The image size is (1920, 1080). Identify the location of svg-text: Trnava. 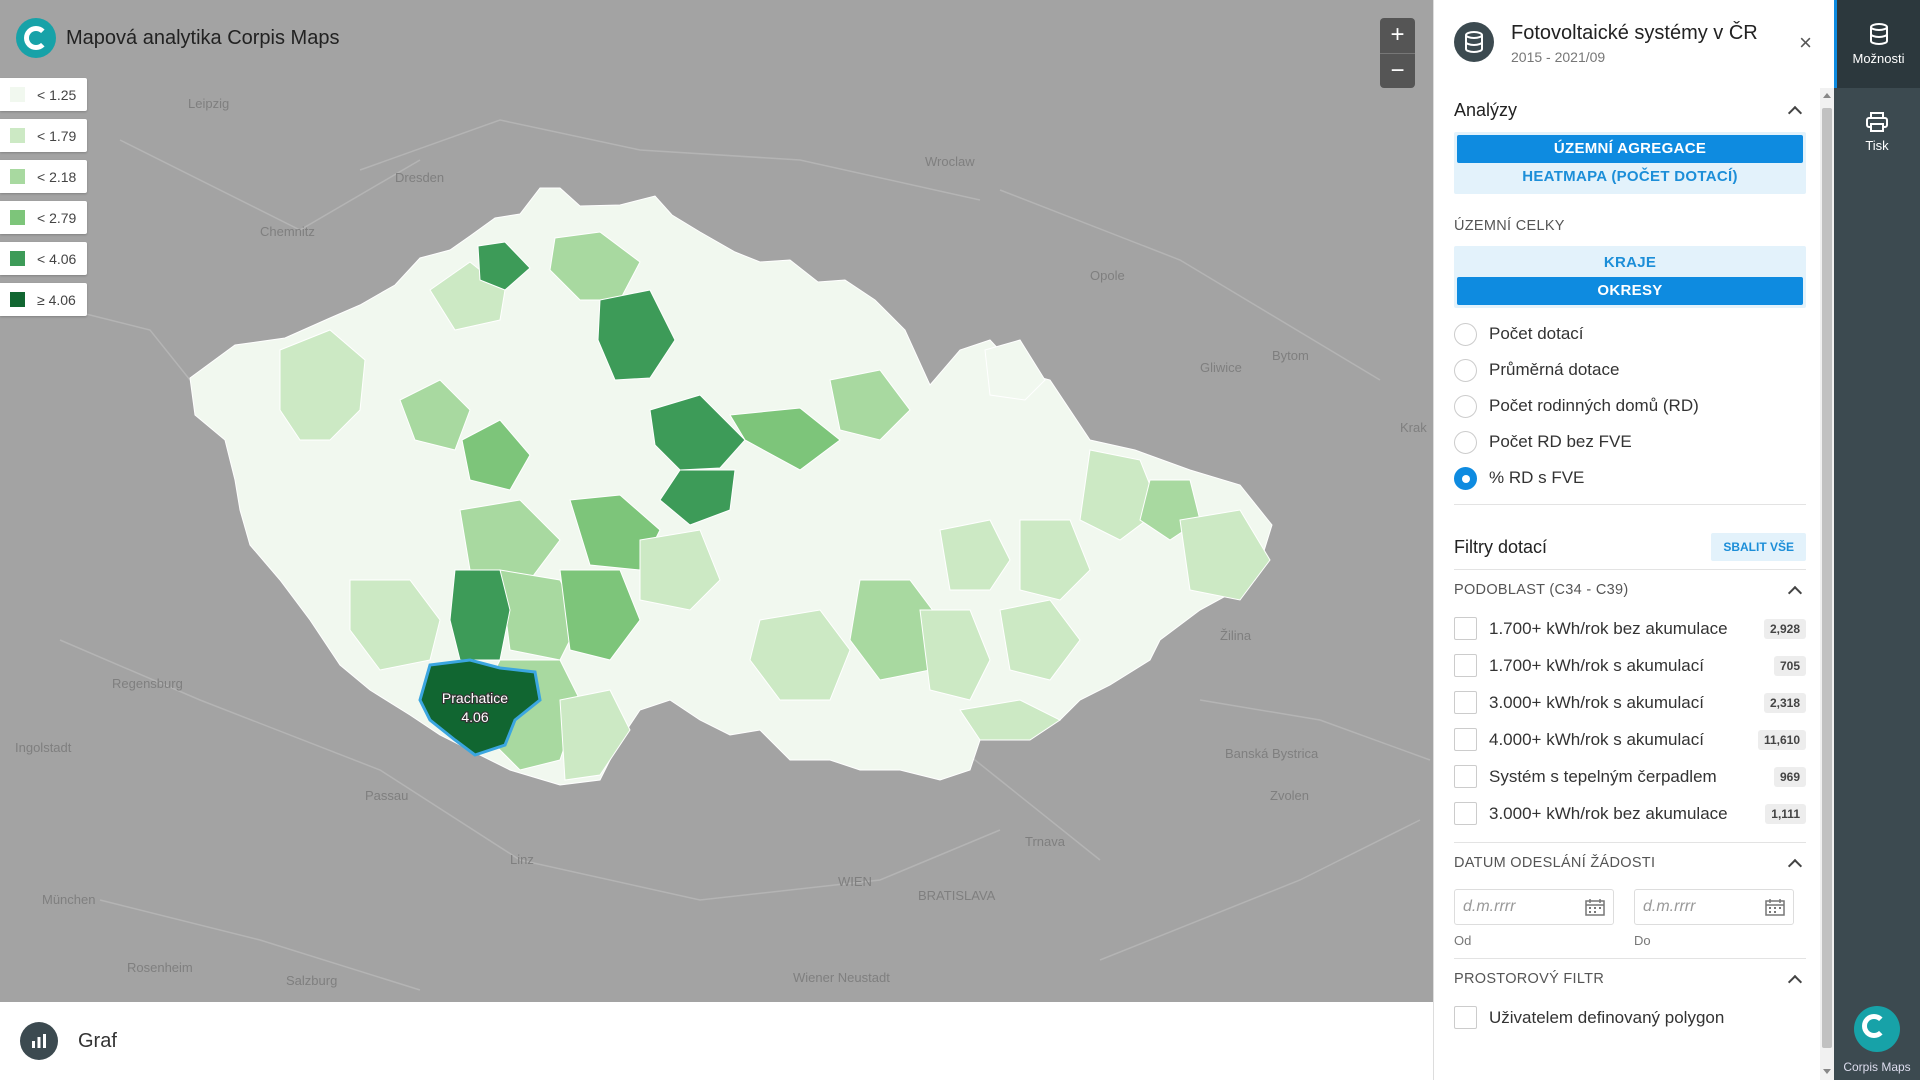
(1045, 841).